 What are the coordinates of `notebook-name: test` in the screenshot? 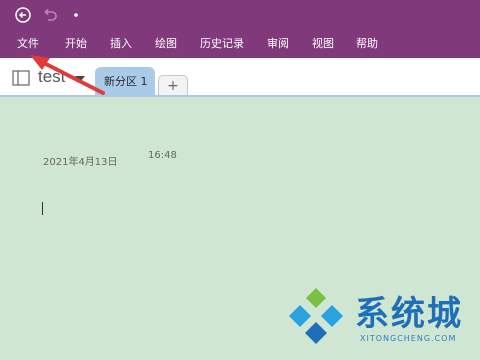 It's located at (51, 77).